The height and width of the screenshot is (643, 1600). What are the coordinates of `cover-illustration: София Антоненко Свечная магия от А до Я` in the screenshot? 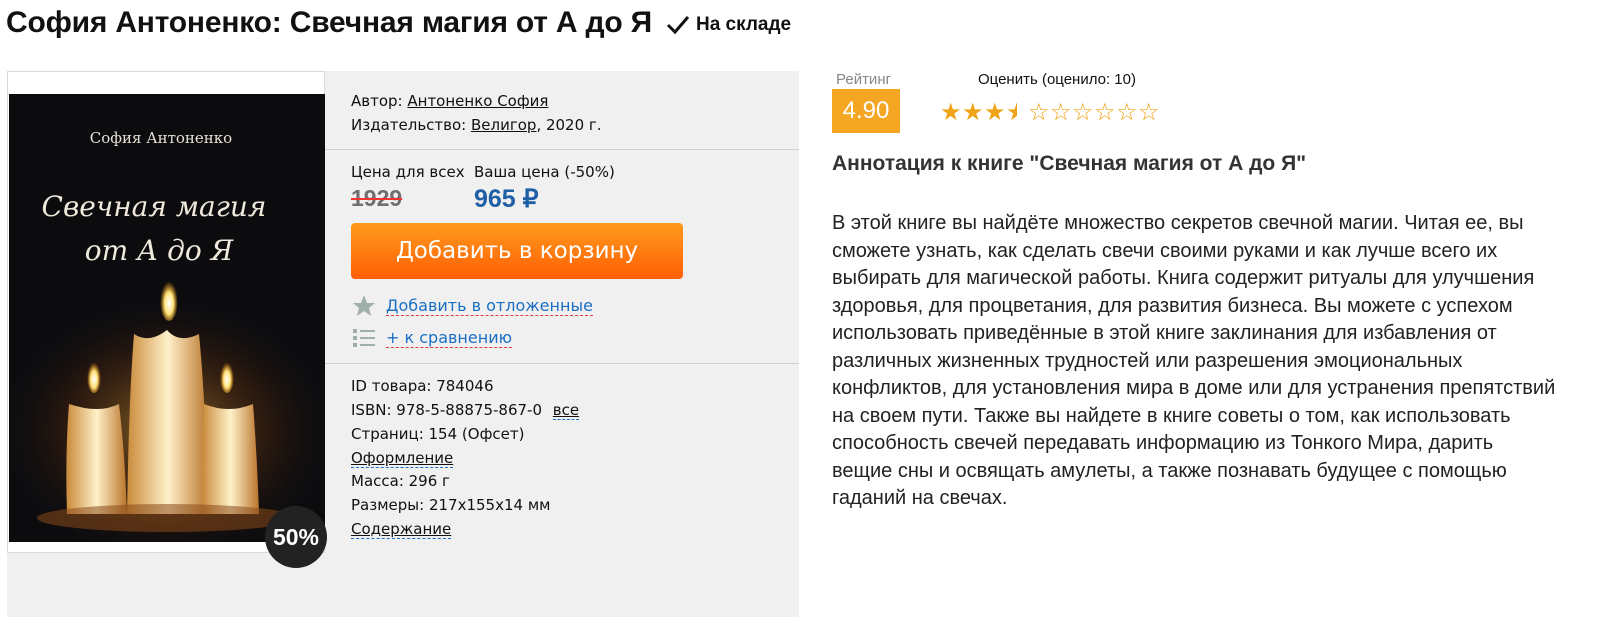 It's located at (167, 318).